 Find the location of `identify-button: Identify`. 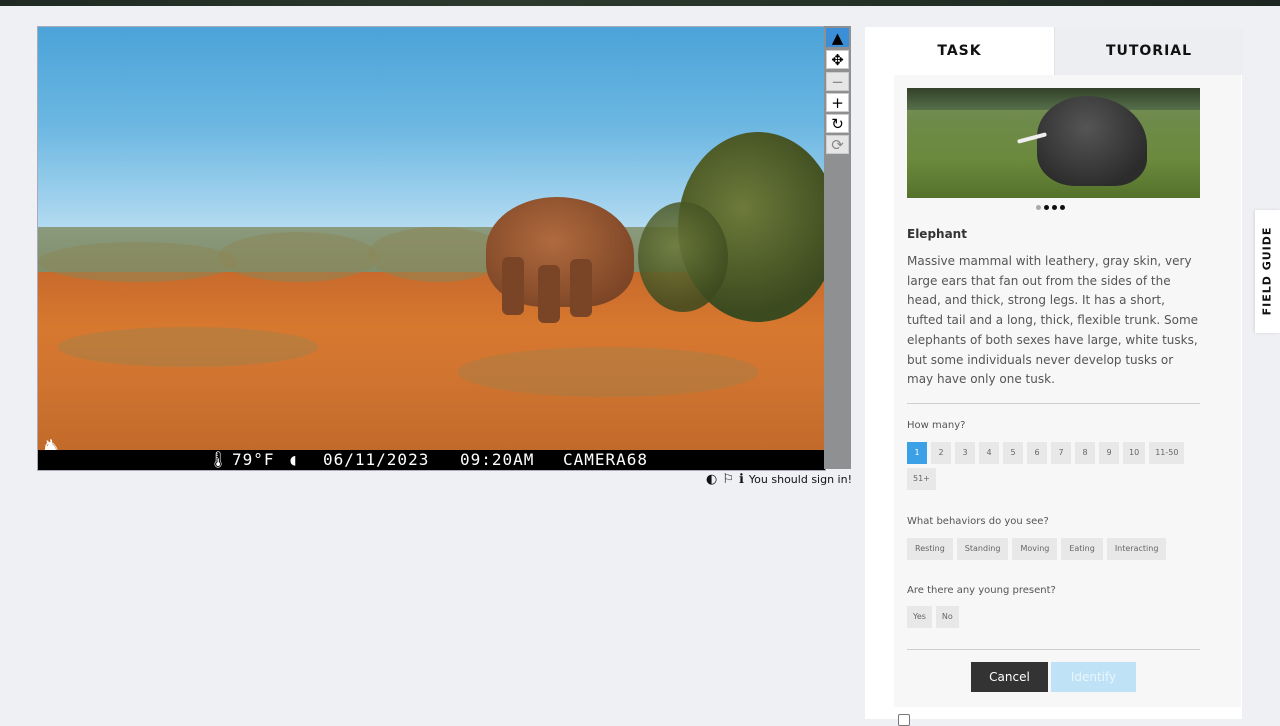

identify-button: Identify is located at coordinates (1093, 677).